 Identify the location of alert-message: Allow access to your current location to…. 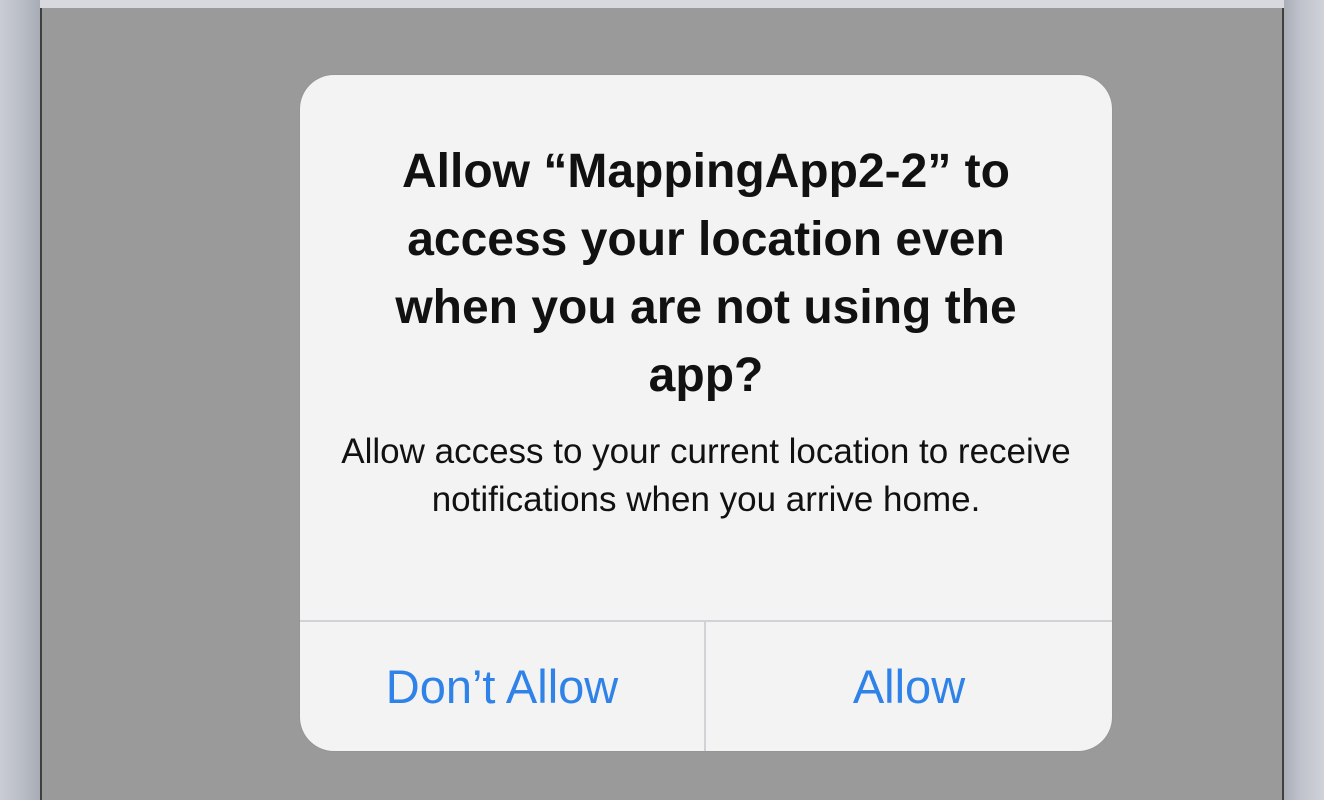
(706, 475).